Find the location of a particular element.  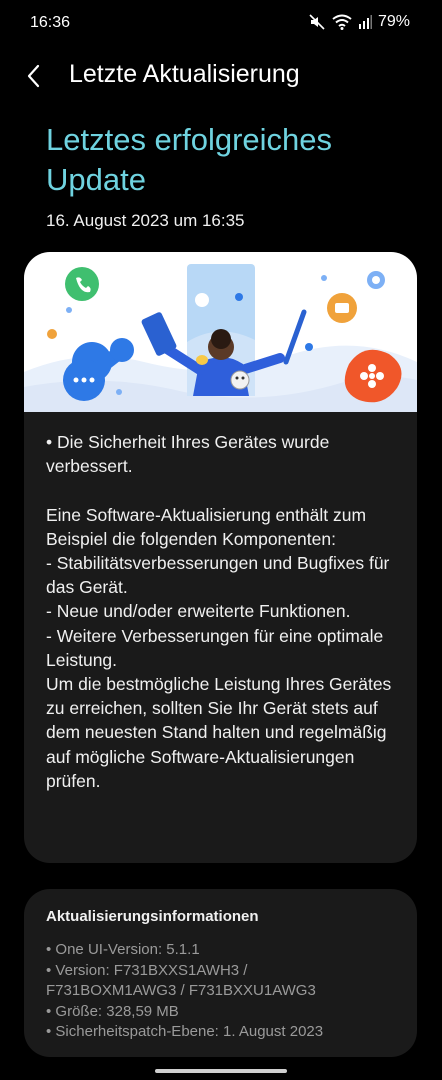

info-item-size: • Größe: 328,59 MB is located at coordinates (112, 1011).